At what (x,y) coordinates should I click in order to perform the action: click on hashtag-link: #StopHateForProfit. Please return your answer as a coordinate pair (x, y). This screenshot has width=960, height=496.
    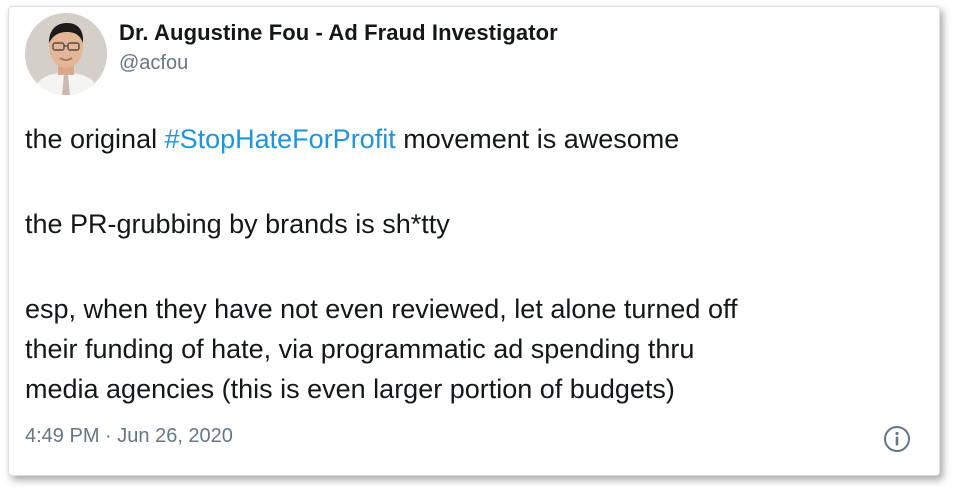
    Looking at the image, I should click on (280, 139).